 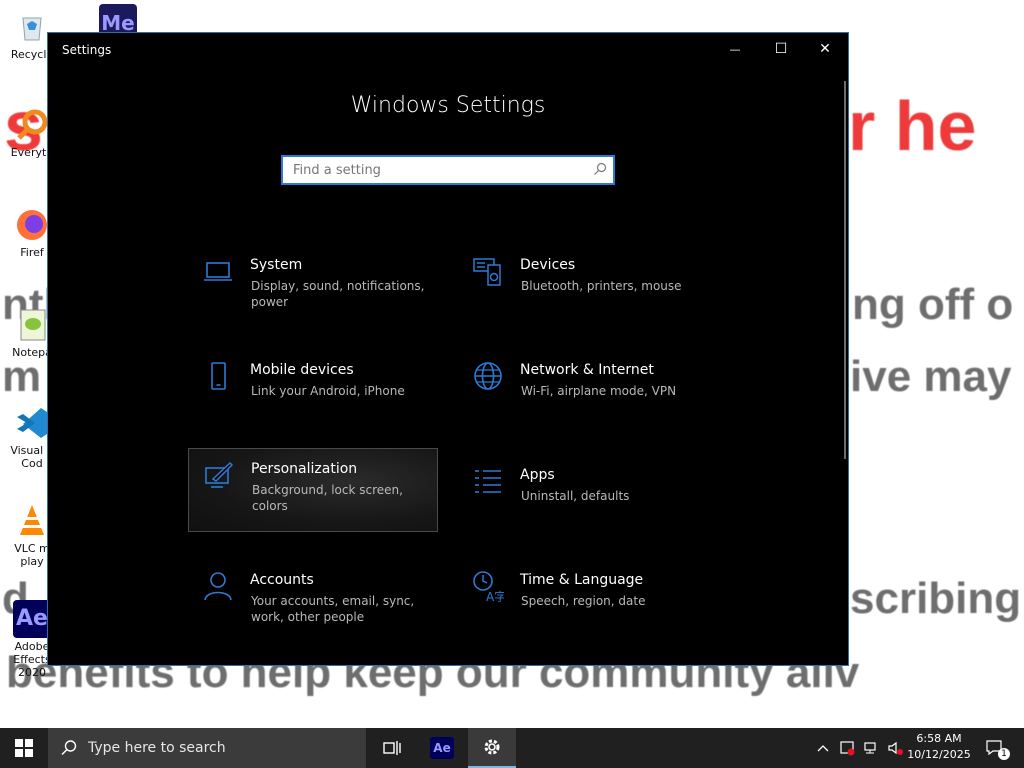 What do you see at coordinates (276, 265) in the screenshot?
I see `tile-title: System` at bounding box center [276, 265].